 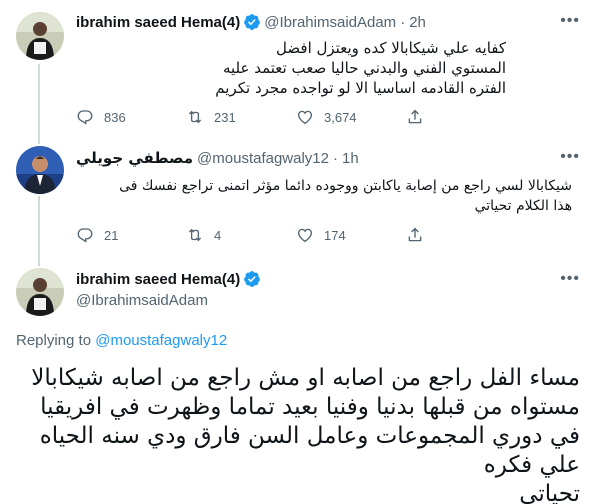 What do you see at coordinates (115, 117) in the screenshot?
I see `reply-count: 836` at bounding box center [115, 117].